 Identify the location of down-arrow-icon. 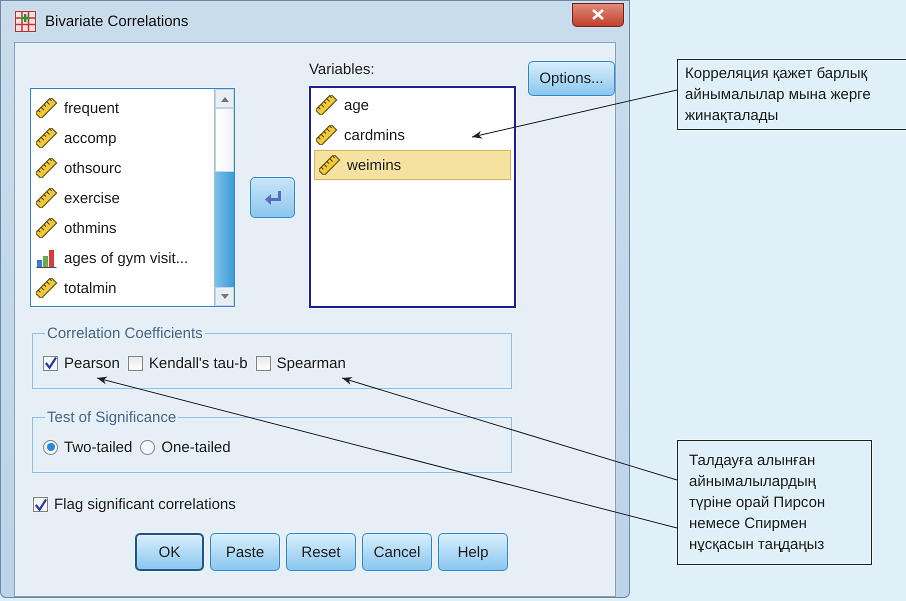
(225, 296).